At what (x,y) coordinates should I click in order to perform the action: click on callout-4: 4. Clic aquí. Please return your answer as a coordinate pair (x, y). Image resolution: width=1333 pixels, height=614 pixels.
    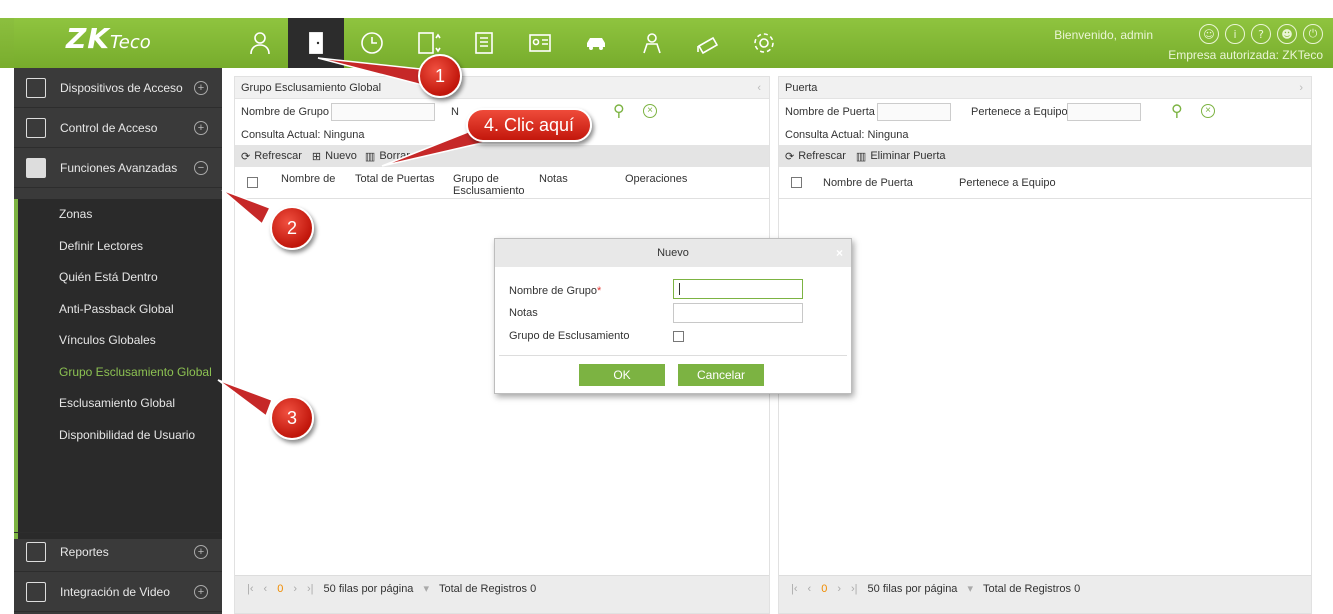
    Looking at the image, I should click on (529, 125).